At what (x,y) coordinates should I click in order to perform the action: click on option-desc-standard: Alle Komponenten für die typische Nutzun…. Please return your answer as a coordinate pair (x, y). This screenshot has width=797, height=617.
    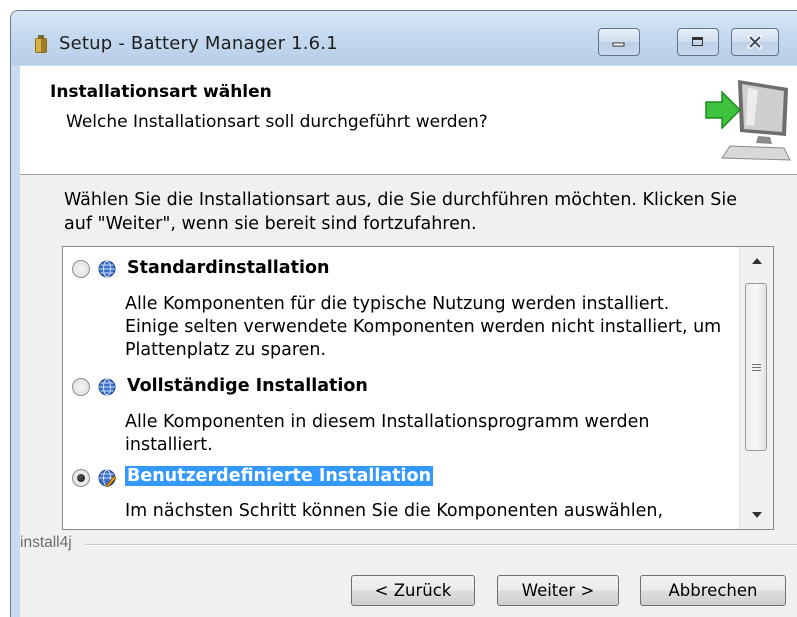
    Looking at the image, I should click on (423, 327).